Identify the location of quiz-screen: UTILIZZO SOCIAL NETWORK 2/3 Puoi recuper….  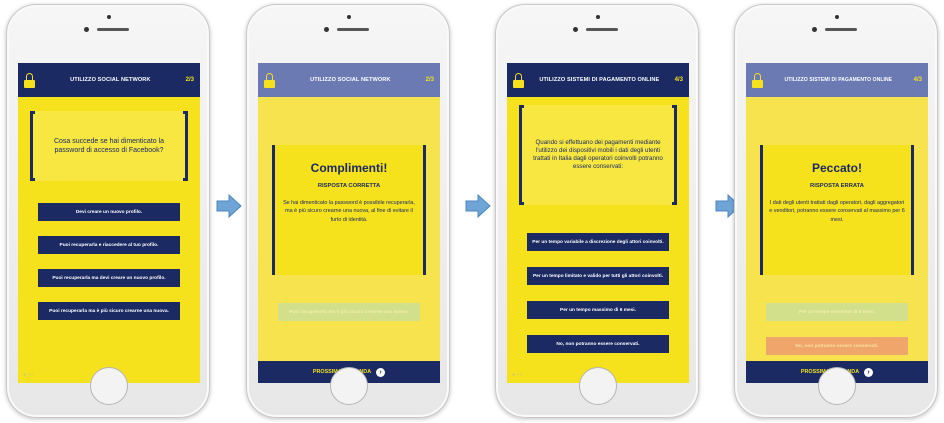
(349, 223).